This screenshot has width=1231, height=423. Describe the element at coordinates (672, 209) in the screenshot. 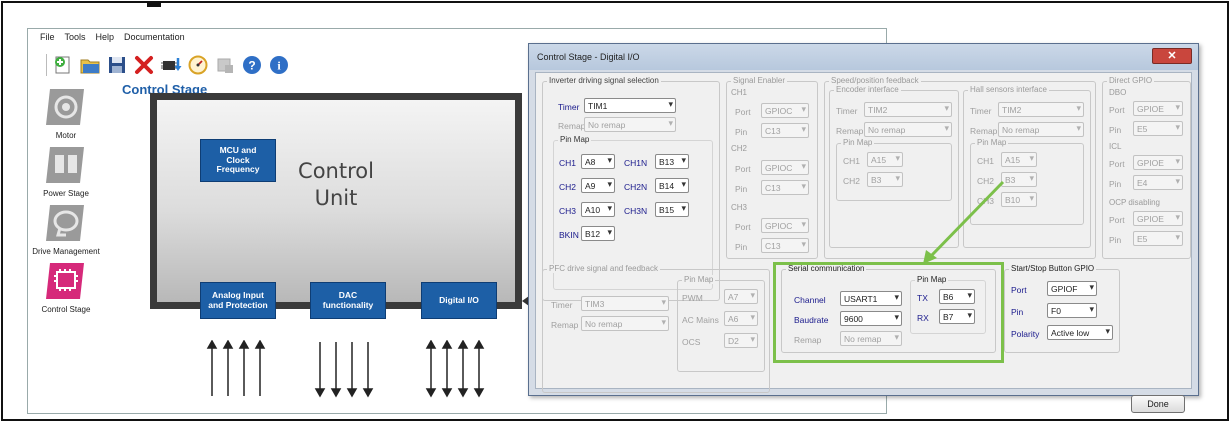

I see `ch3n-select: B15` at that location.